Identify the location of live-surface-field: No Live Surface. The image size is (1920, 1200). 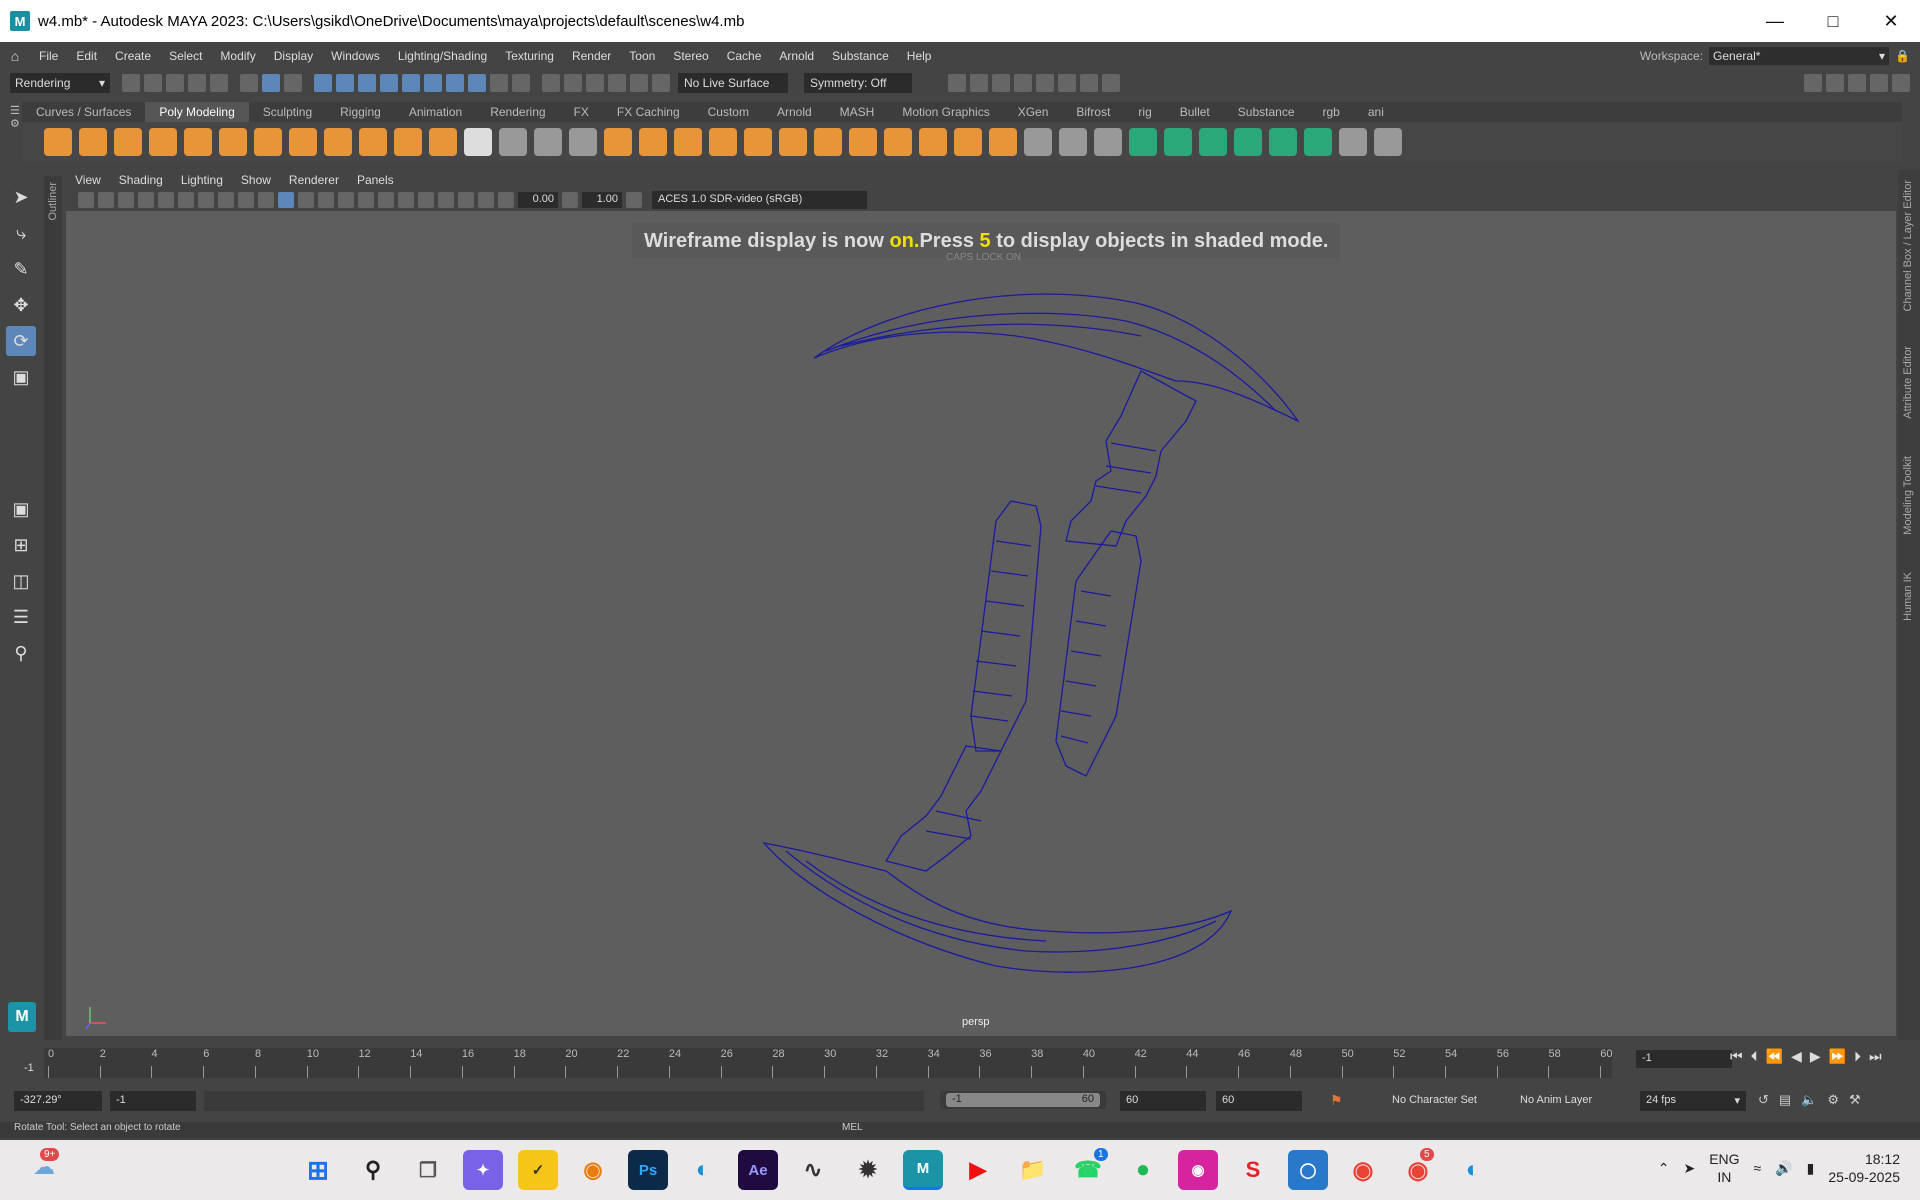
(733, 83).